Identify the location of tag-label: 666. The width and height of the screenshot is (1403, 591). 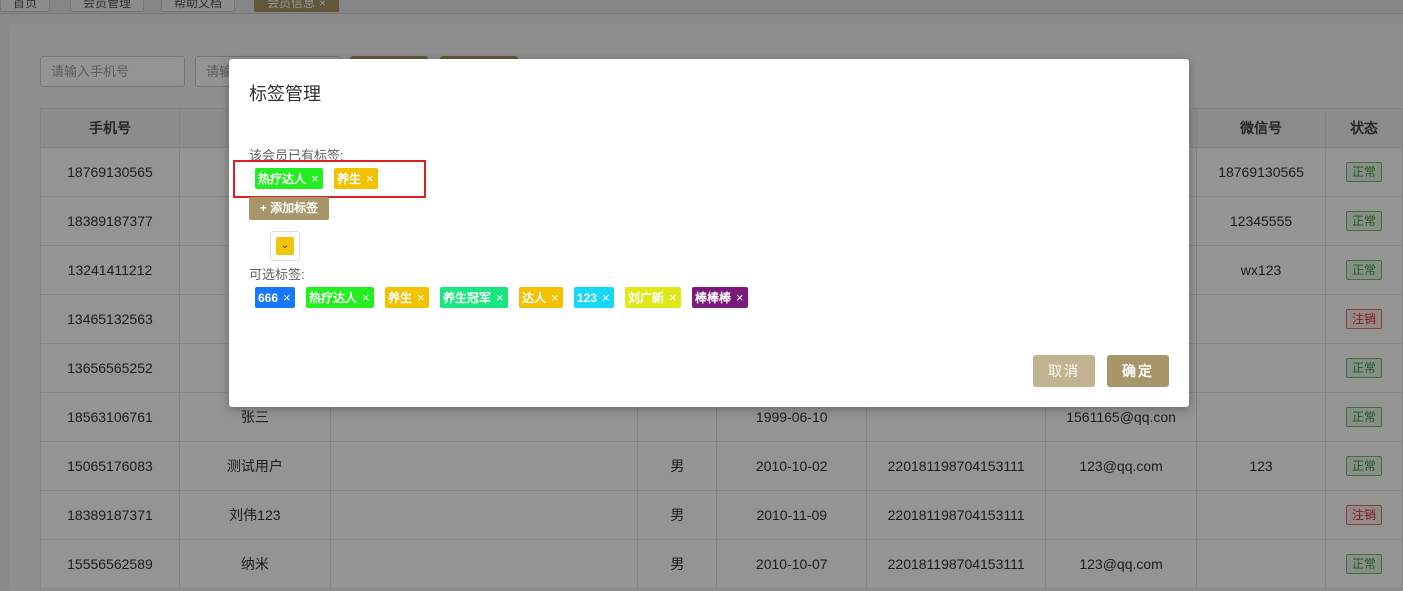
(268, 298).